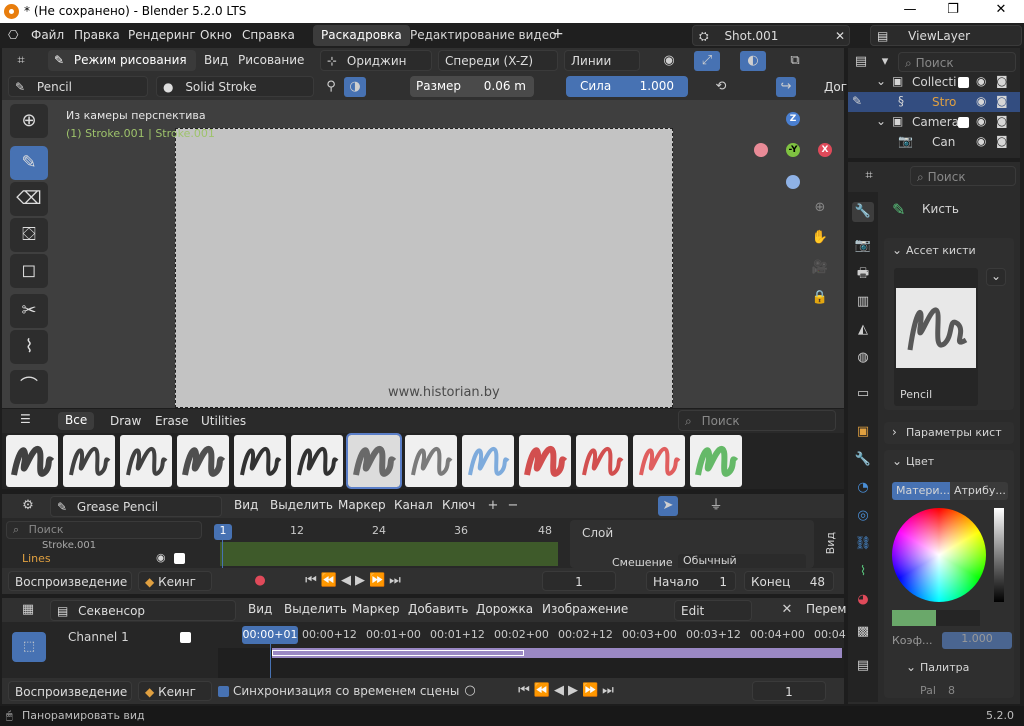  Describe the element at coordinates (579, 581) in the screenshot. I see `current-frame-field: 1` at that location.